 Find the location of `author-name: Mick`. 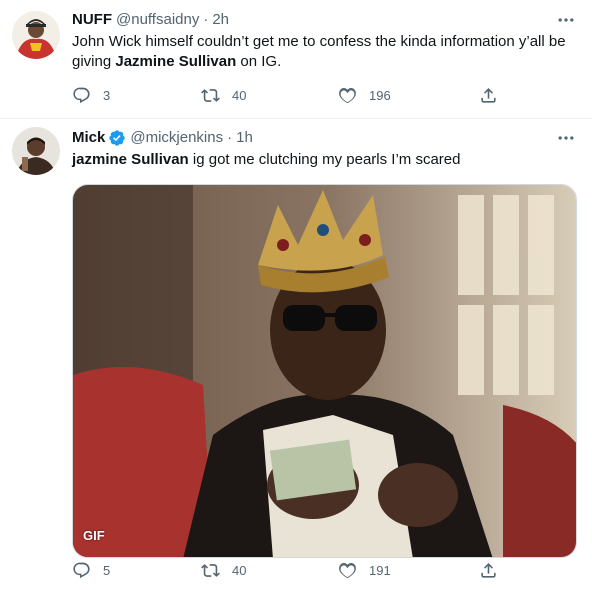

author-name: Mick is located at coordinates (88, 138).